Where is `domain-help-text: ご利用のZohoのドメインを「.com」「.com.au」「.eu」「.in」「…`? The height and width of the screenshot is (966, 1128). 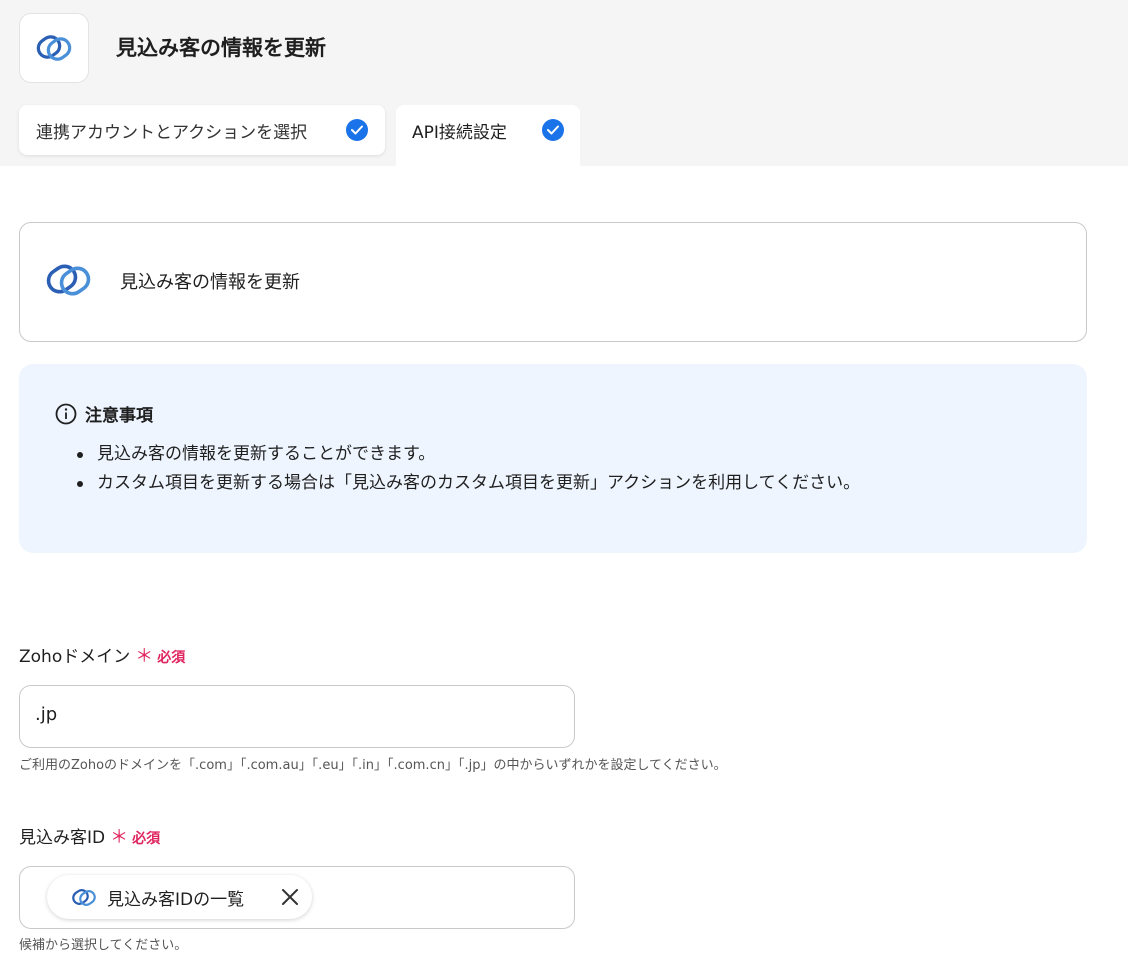 domain-help-text: ご利用のZohoのドメインを「.com」「.com.au」「.eu」「.in」「… is located at coordinates (373, 765).